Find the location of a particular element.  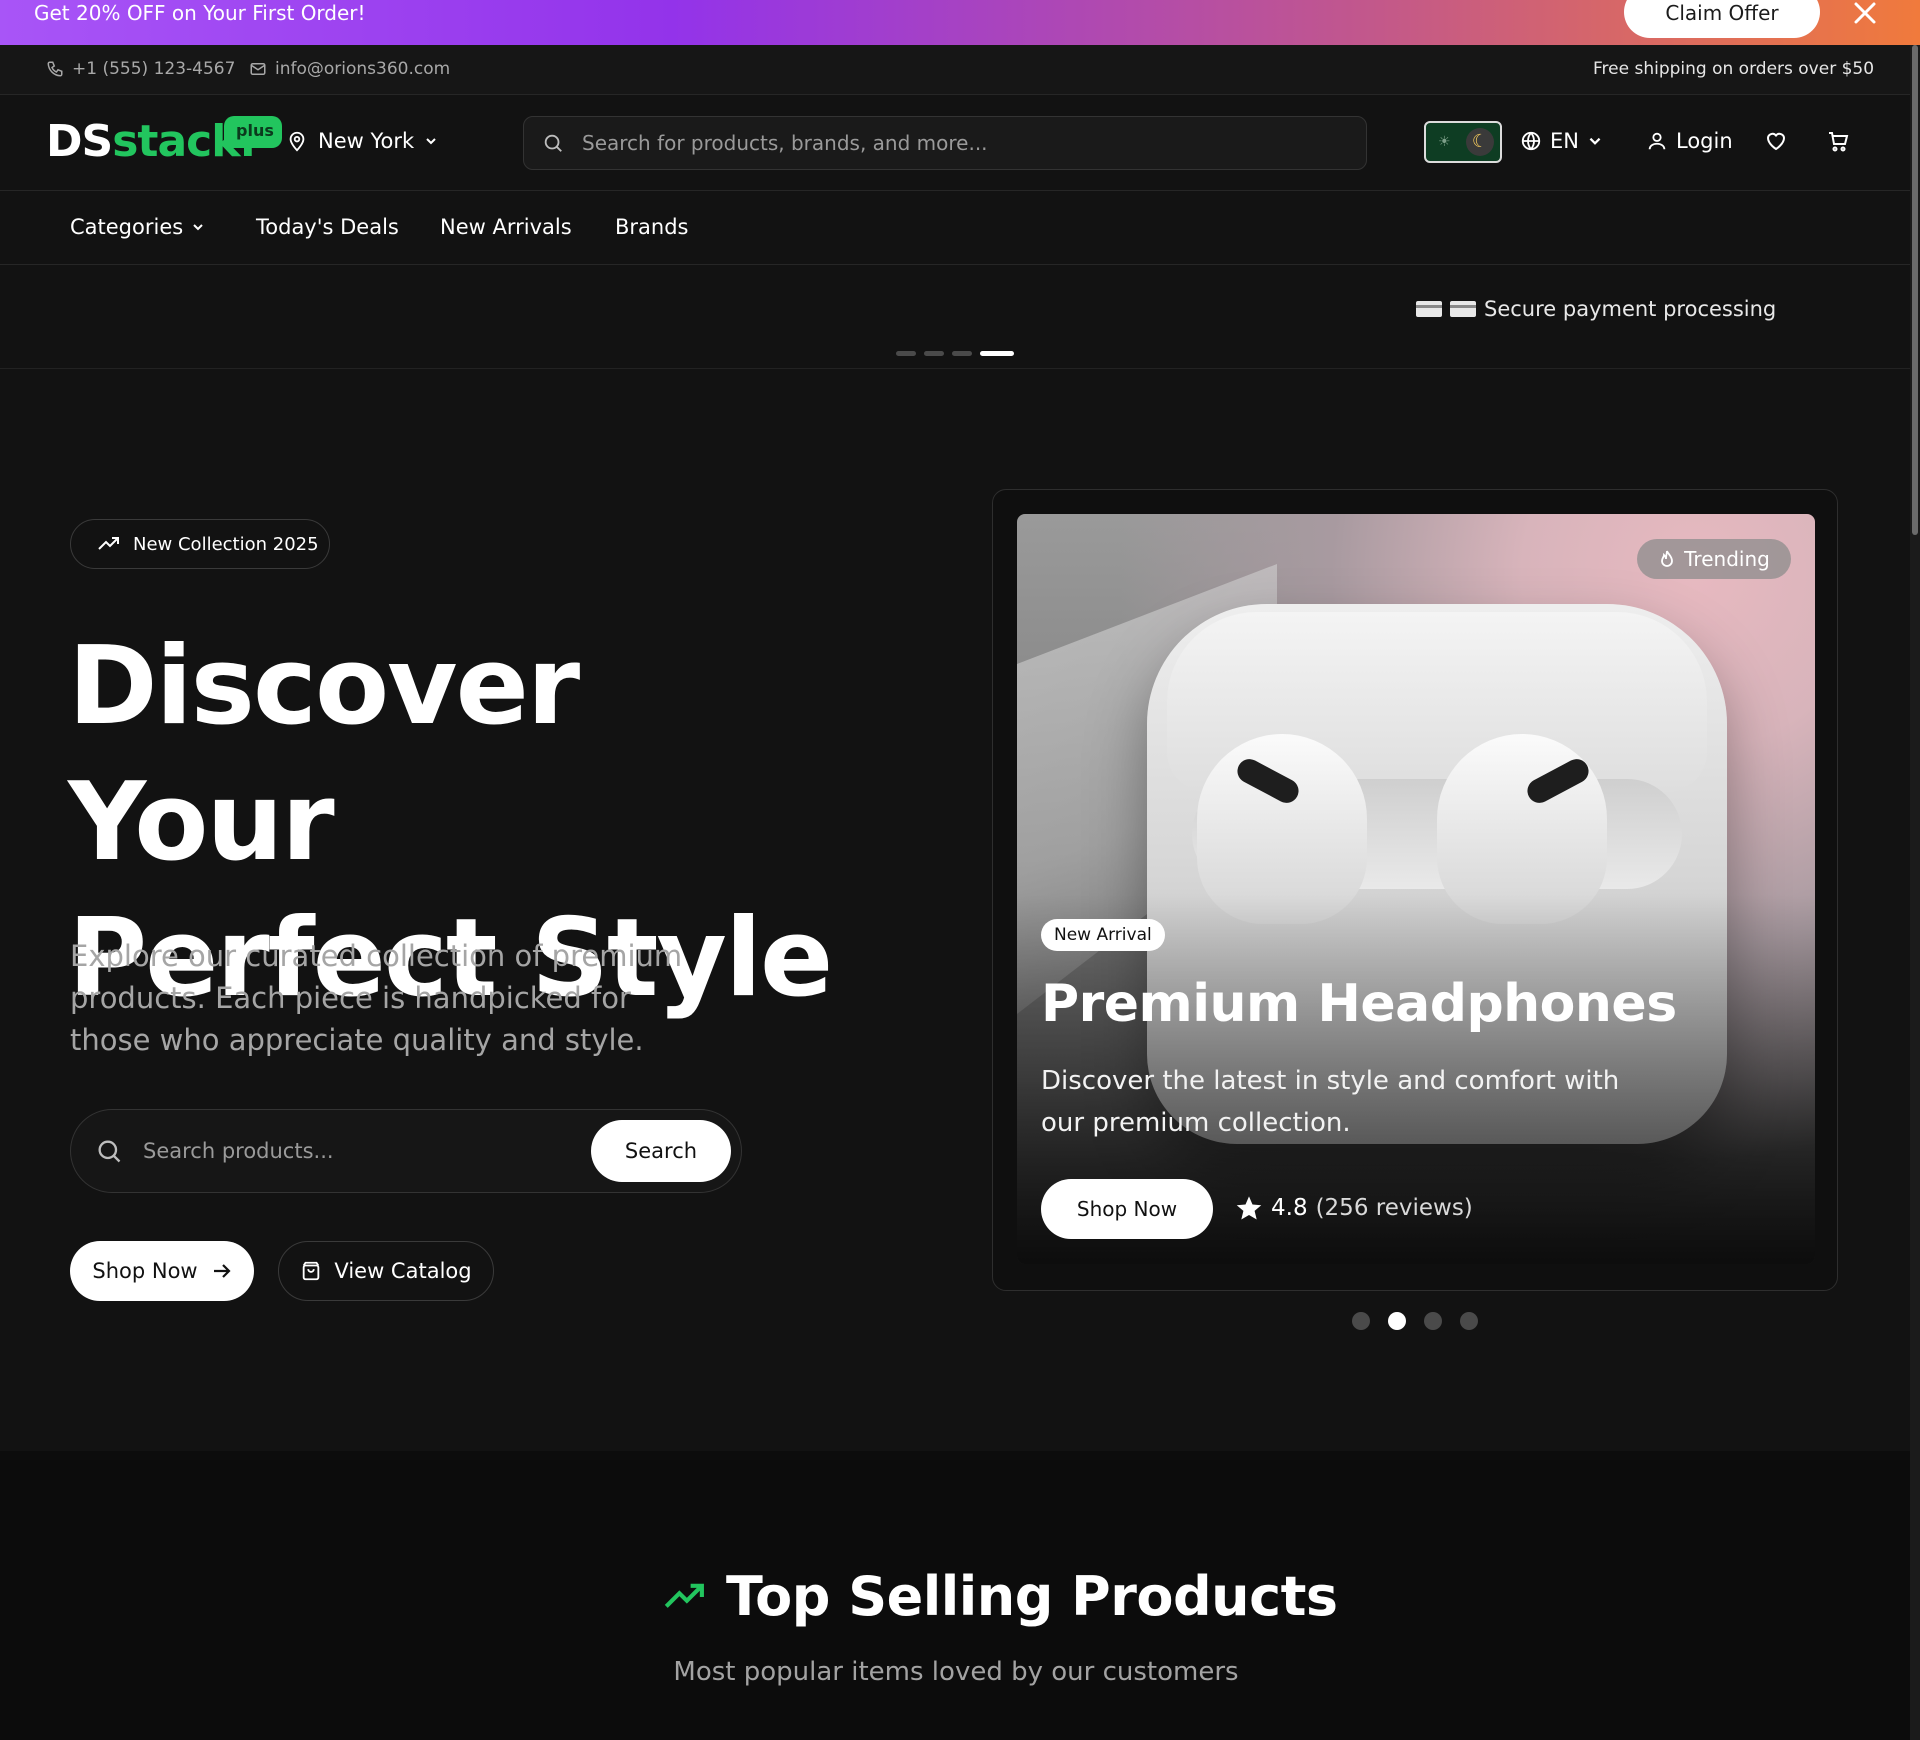

cart-icon is located at coordinates (1838, 143).